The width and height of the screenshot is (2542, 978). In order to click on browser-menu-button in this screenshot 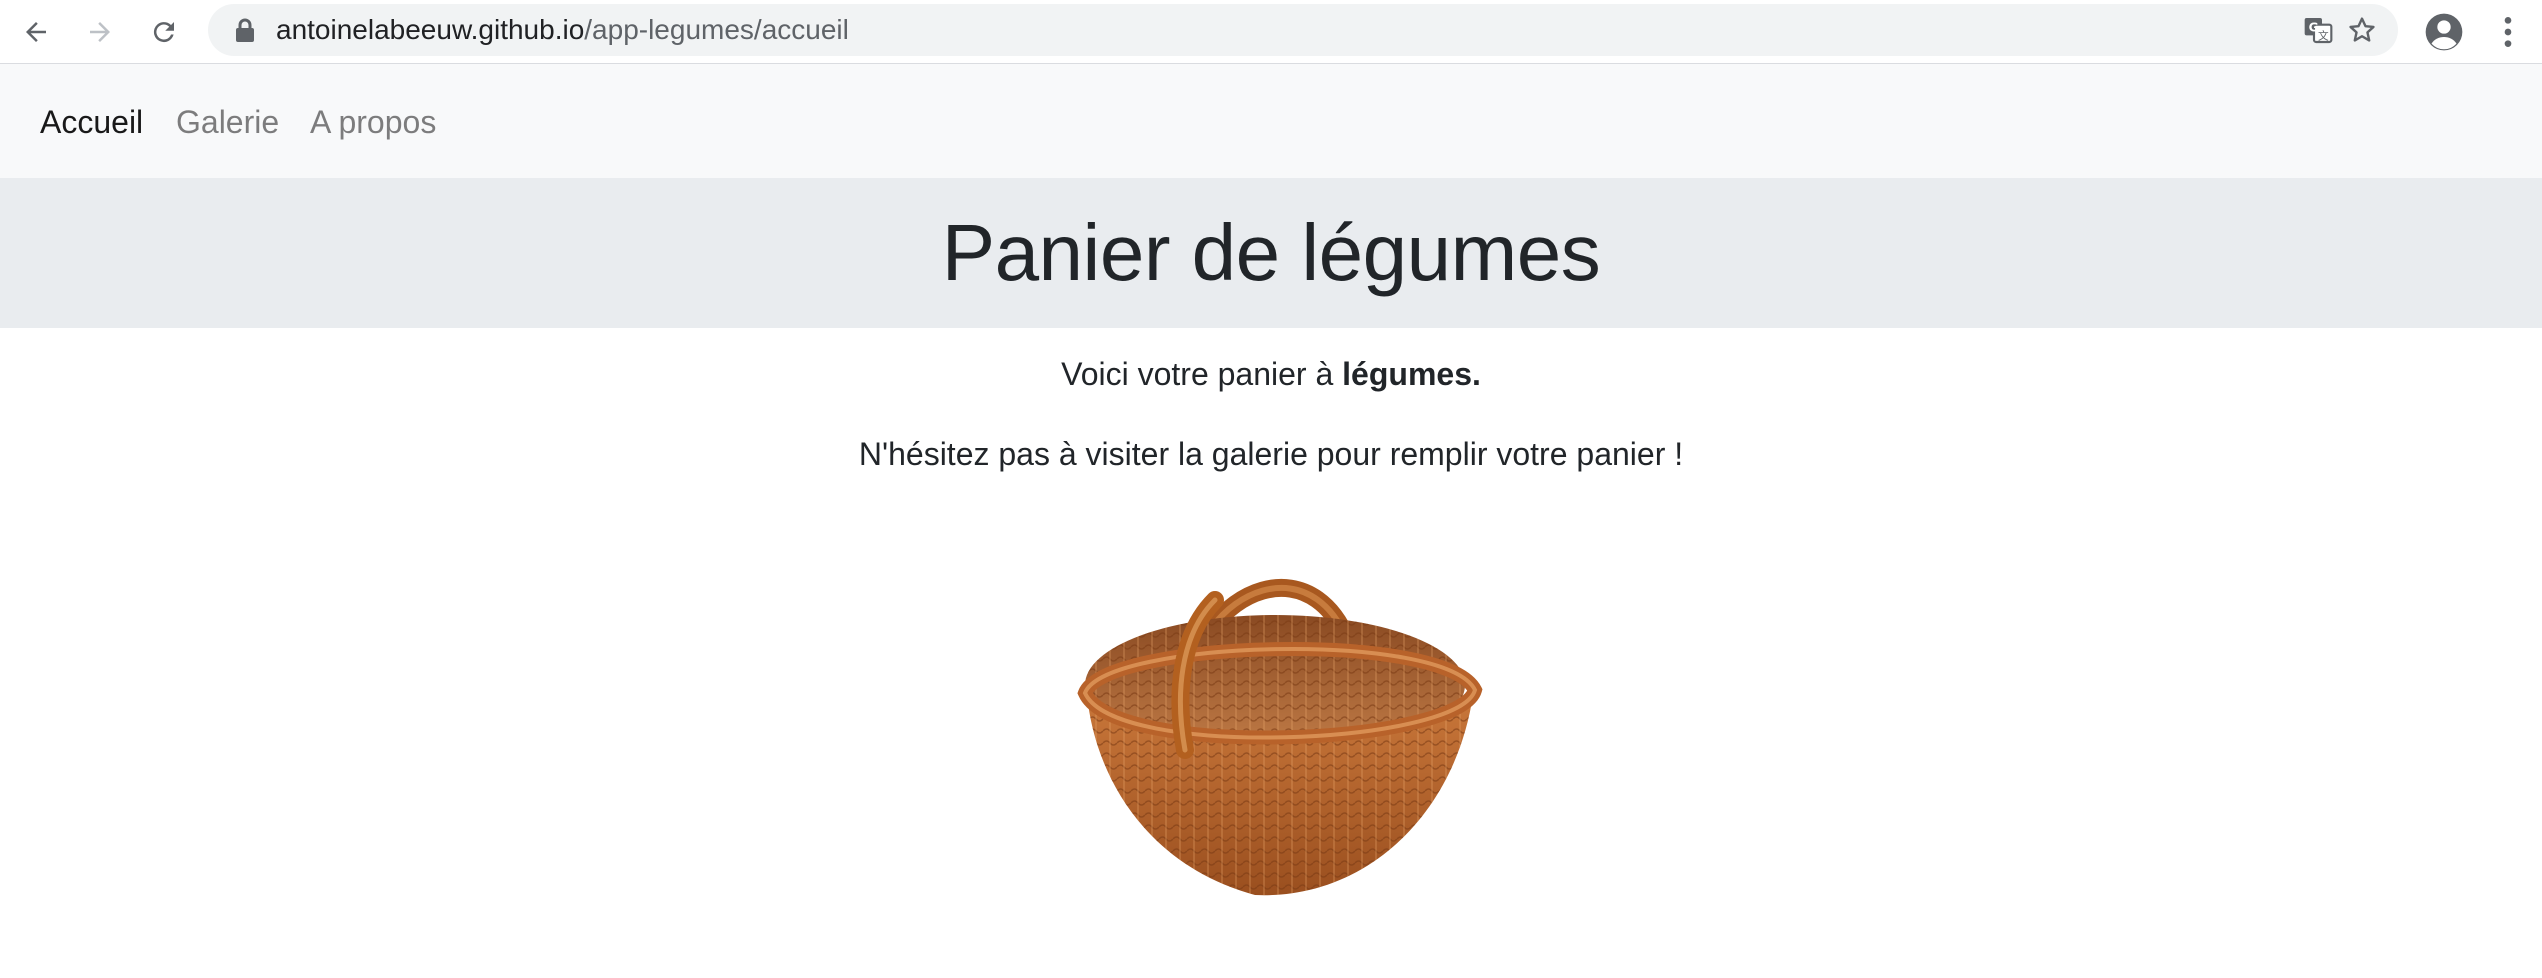, I will do `click(2508, 32)`.